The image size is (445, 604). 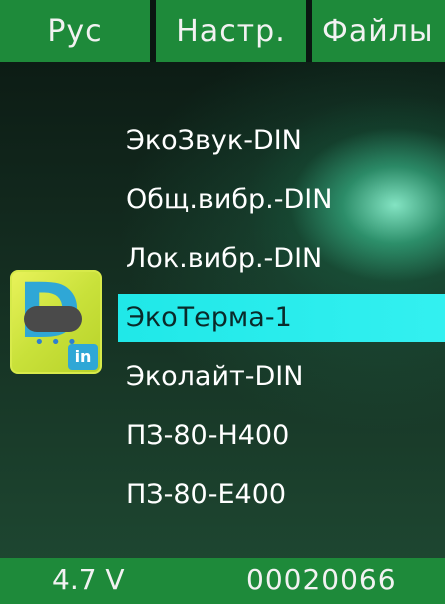 What do you see at coordinates (83, 357) in the screenshot?
I see `app-icon-sub-label: in` at bounding box center [83, 357].